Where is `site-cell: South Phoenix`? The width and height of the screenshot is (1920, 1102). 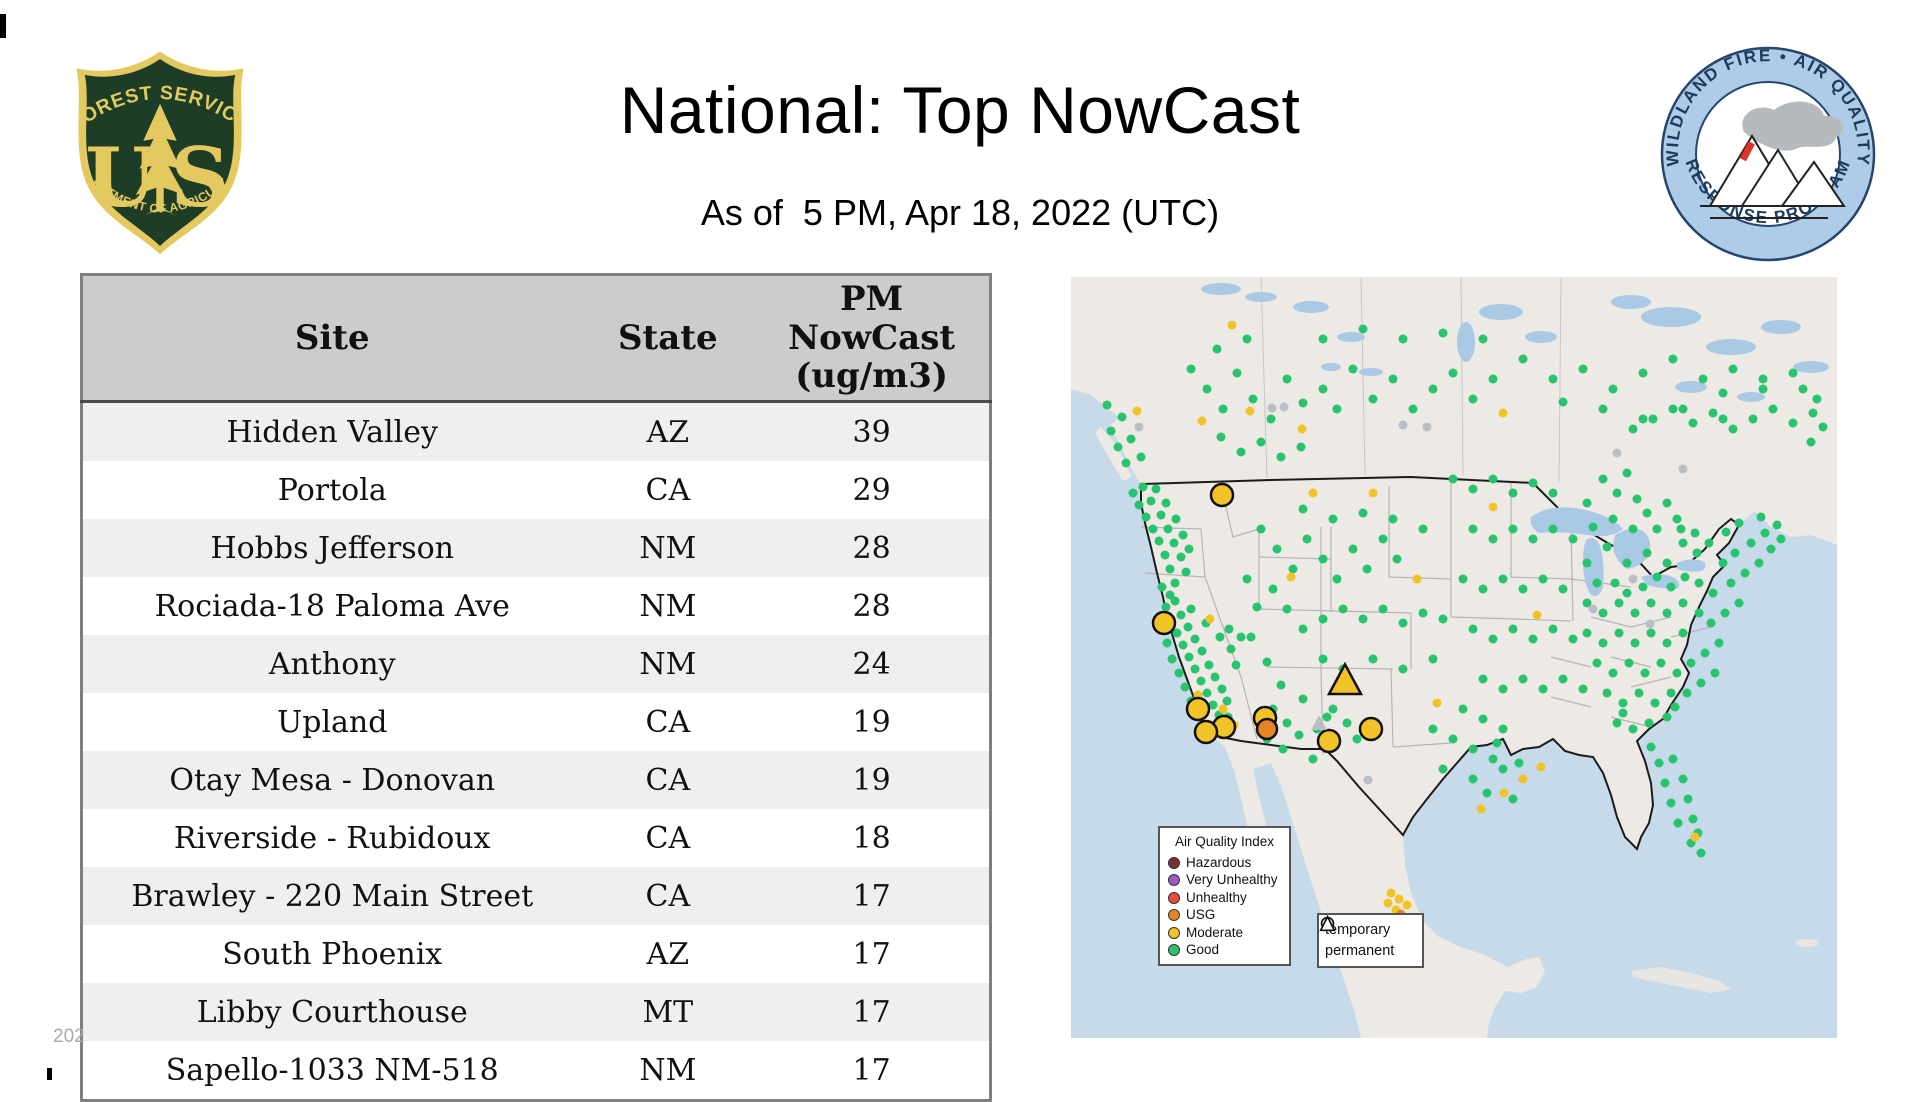 site-cell: South Phoenix is located at coordinates (331, 954).